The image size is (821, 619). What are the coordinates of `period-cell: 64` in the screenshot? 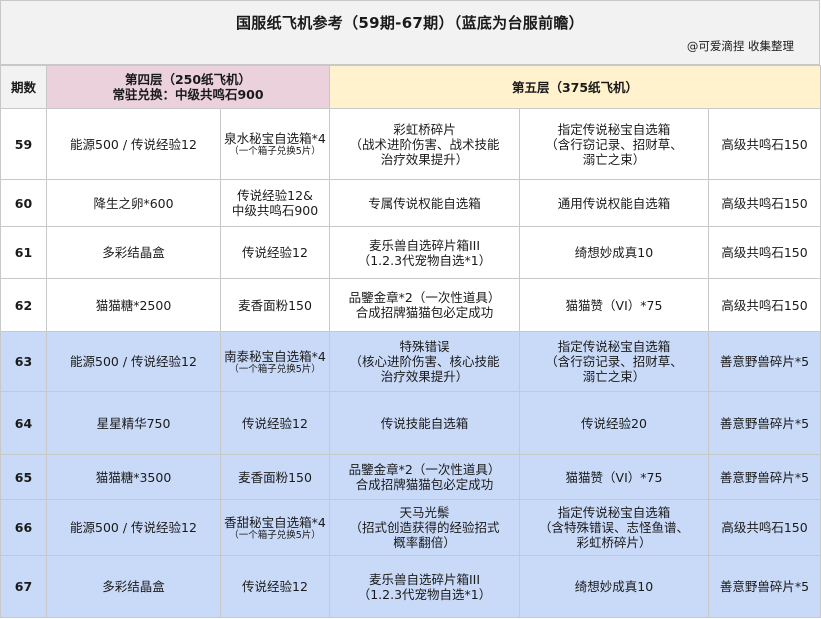 It's located at (23, 423).